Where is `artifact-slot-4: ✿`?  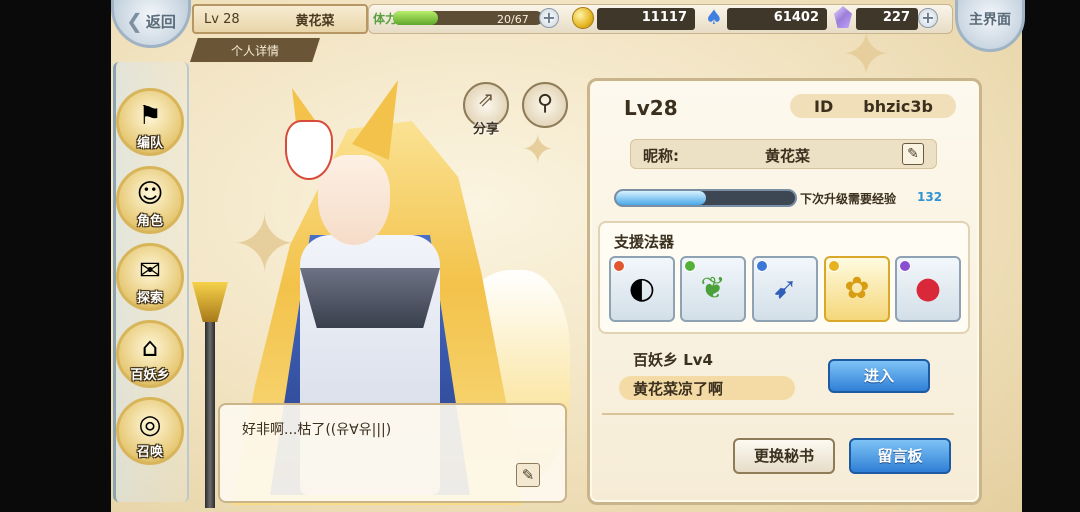
artifact-slot-4: ✿ is located at coordinates (857, 289).